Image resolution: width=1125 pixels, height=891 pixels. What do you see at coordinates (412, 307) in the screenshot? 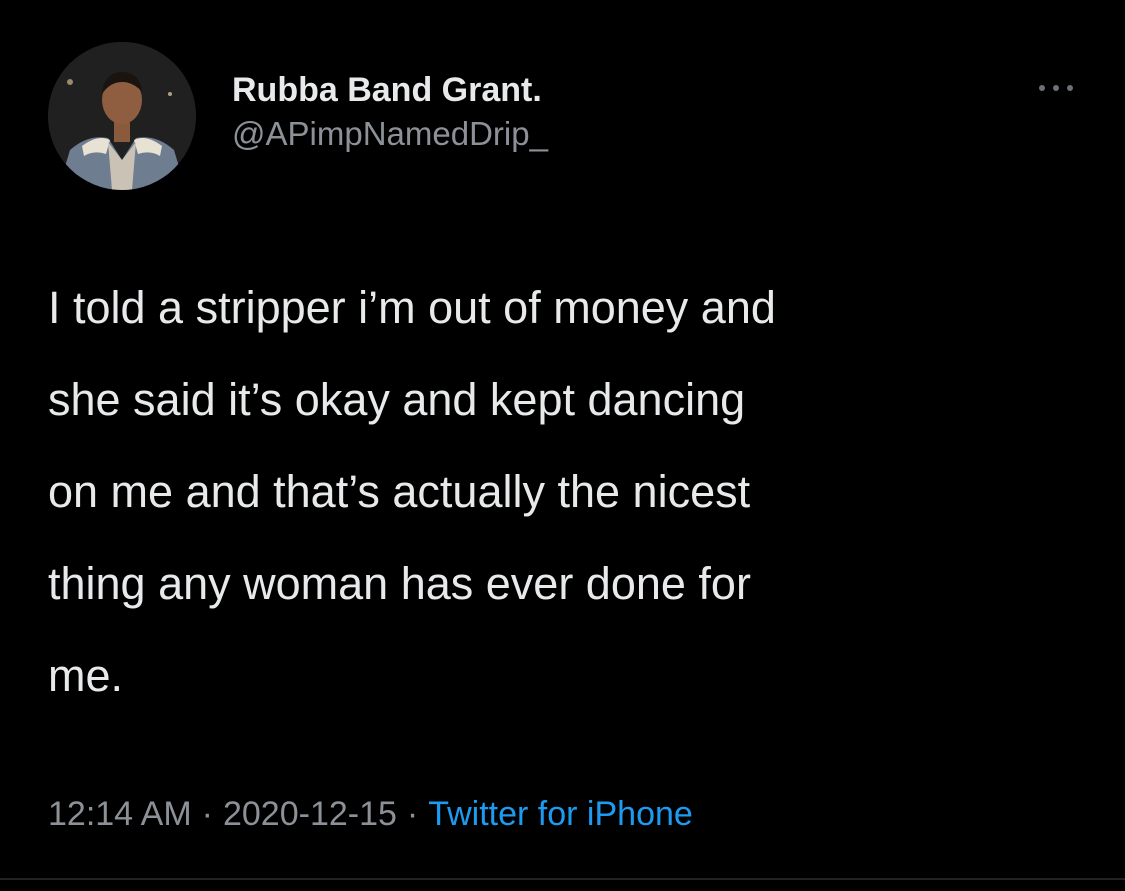
I see `tweet-text-line: I told a stripper i’m out of money and` at bounding box center [412, 307].